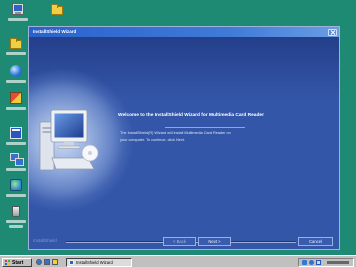 This screenshot has width=356, height=267. What do you see at coordinates (16, 51) in the screenshot?
I see `desktop-icon-folder` at bounding box center [16, 51].